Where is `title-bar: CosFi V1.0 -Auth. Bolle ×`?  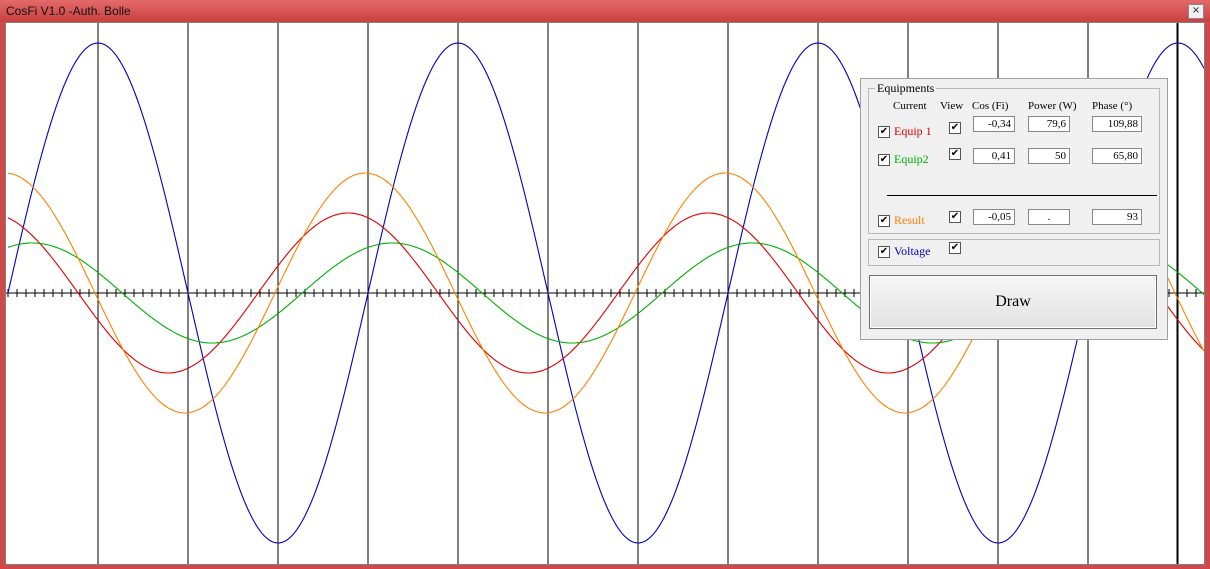
title-bar: CosFi V1.0 -Auth. Bolle × is located at coordinates (605, 11).